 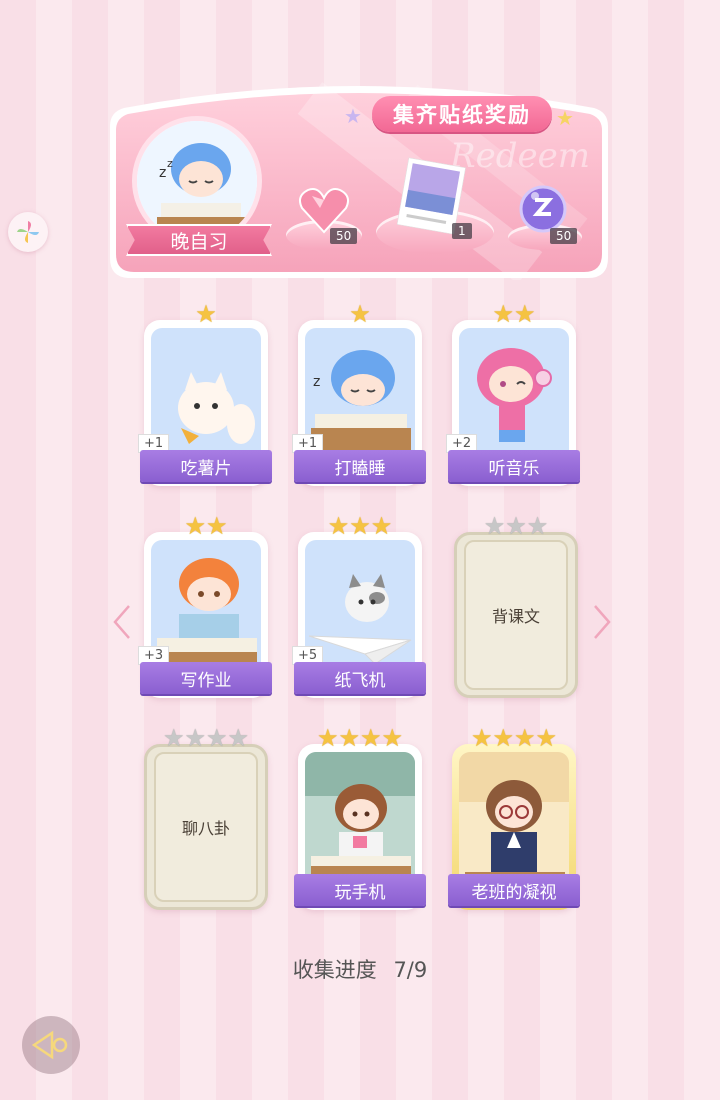 I want to click on chevron-left-icon, so click(x=122, y=622).